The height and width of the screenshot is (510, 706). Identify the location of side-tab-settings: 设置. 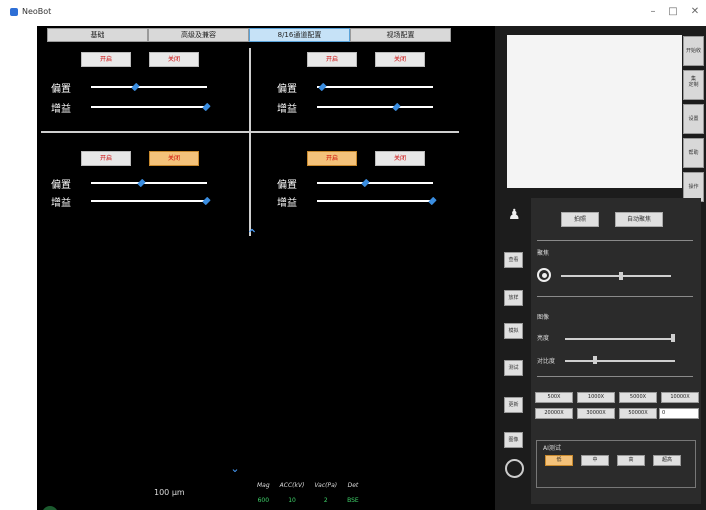
(693, 119).